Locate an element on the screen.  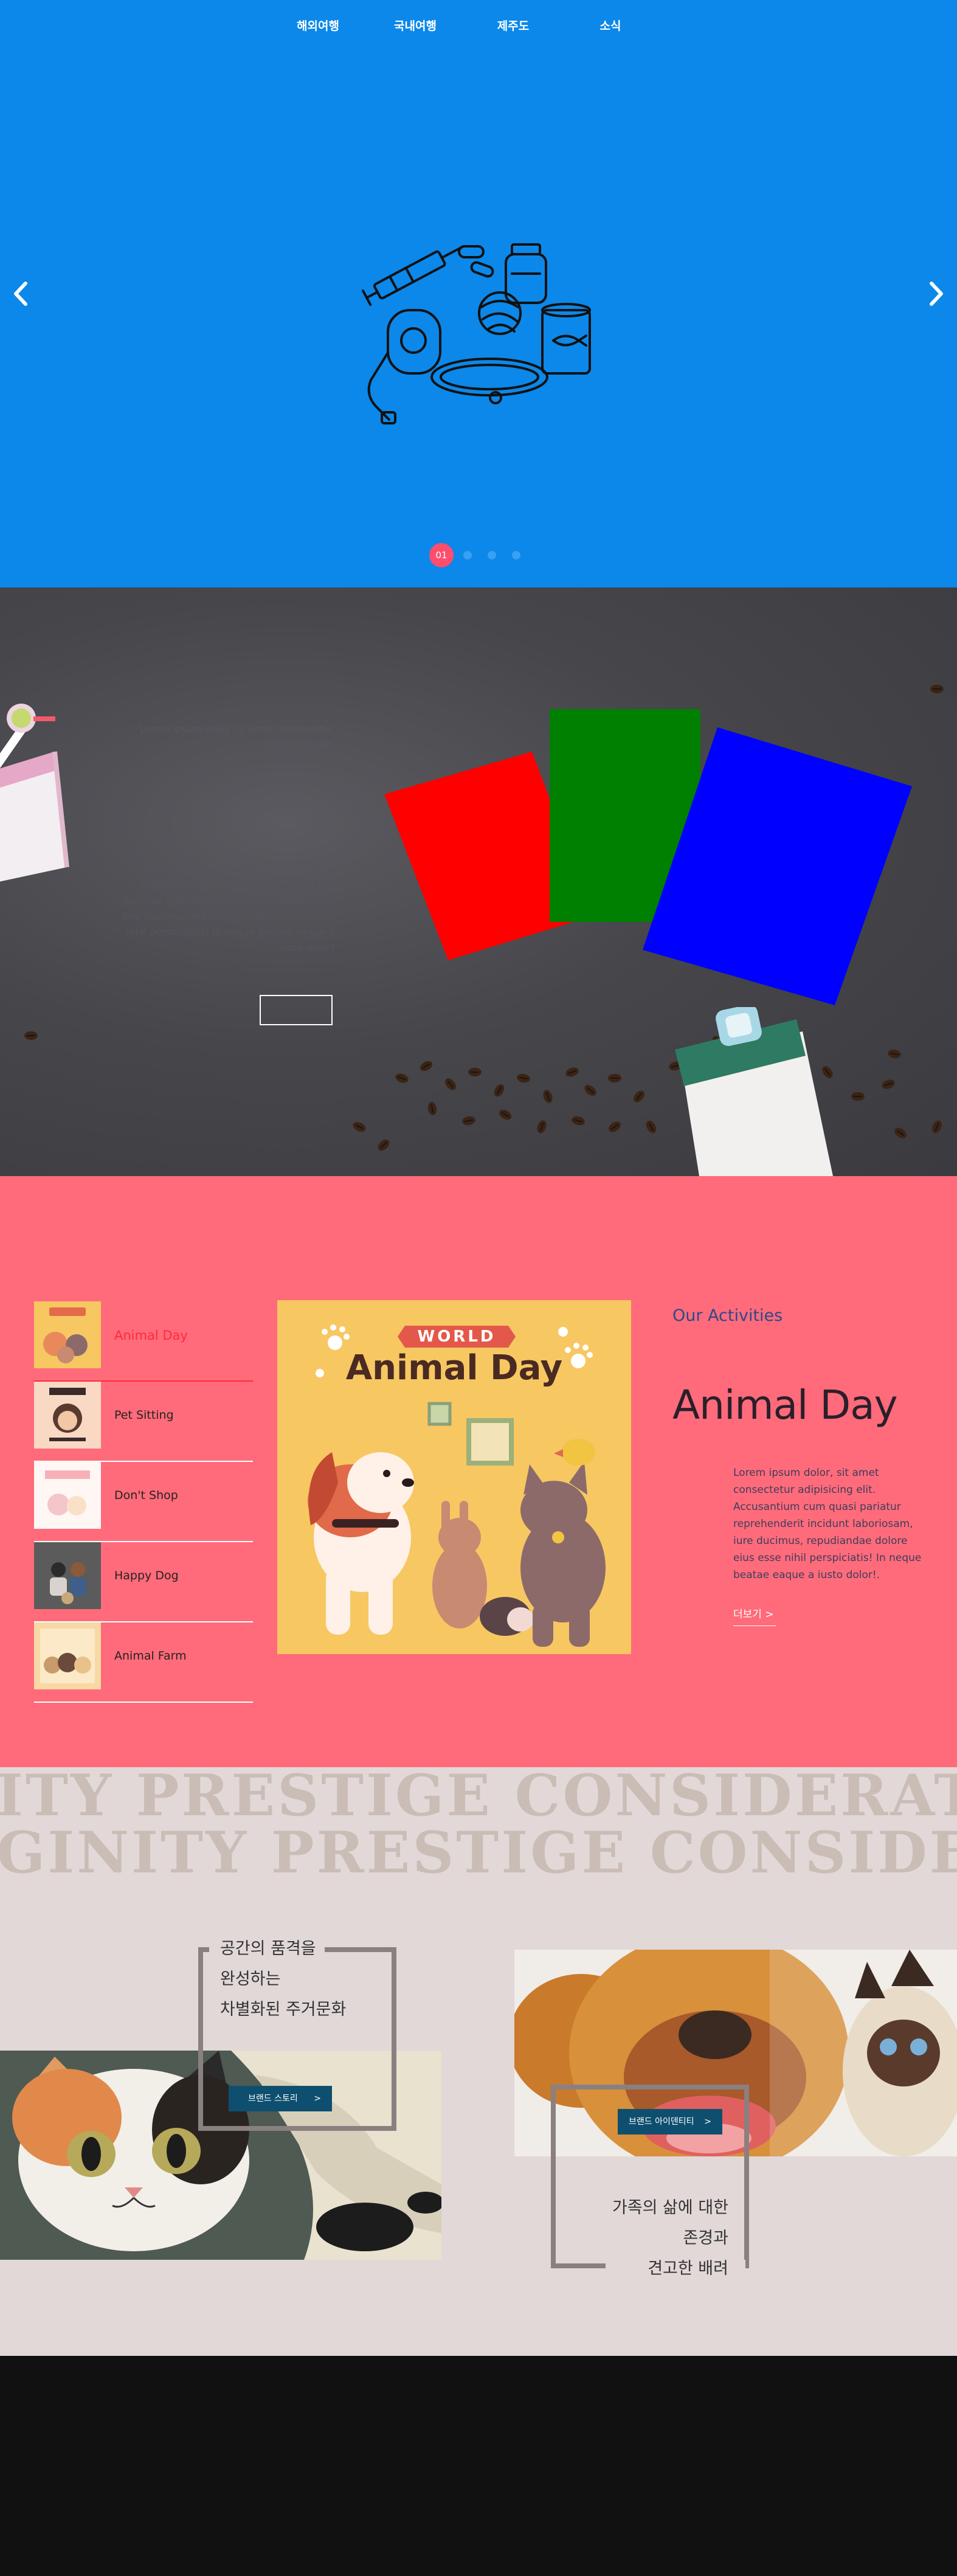
story-line: 완성하는 is located at coordinates (250, 1979).